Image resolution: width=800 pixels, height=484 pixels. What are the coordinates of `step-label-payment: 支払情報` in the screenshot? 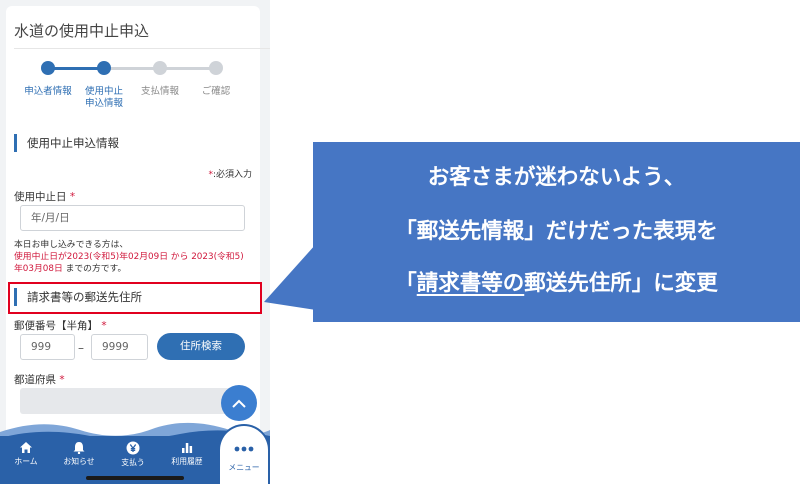 It's located at (159, 91).